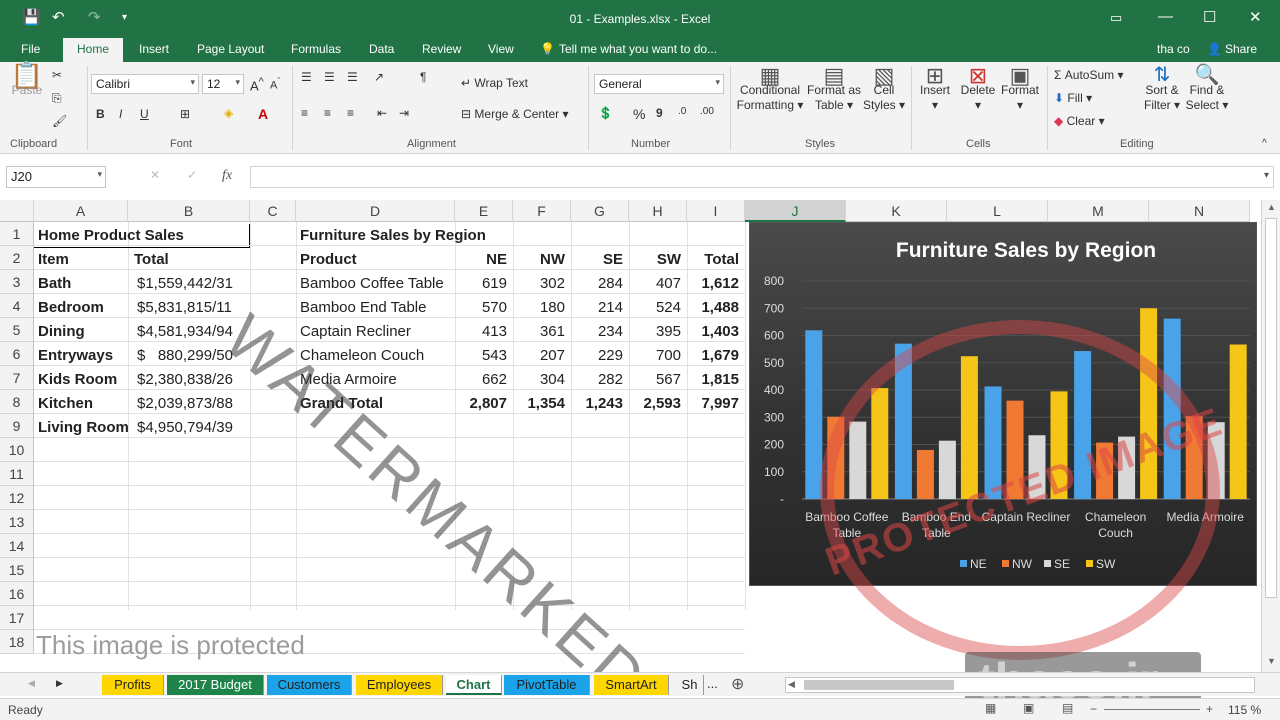  I want to click on tab-home: Home, so click(93, 50).